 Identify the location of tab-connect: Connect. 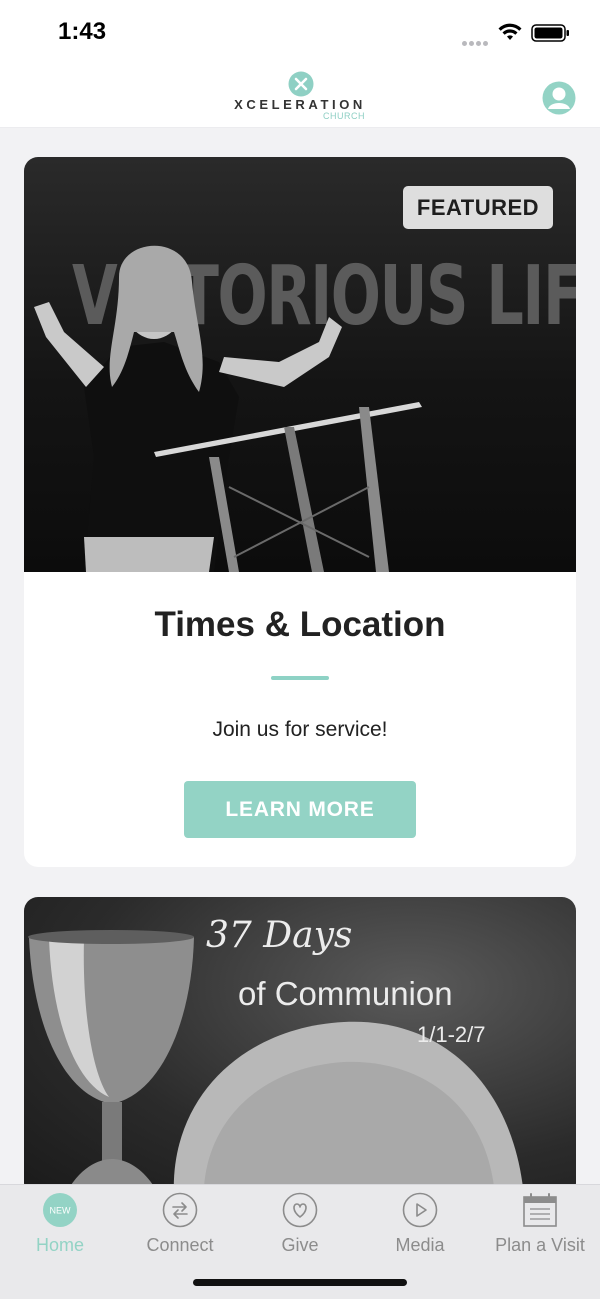
(180, 1225).